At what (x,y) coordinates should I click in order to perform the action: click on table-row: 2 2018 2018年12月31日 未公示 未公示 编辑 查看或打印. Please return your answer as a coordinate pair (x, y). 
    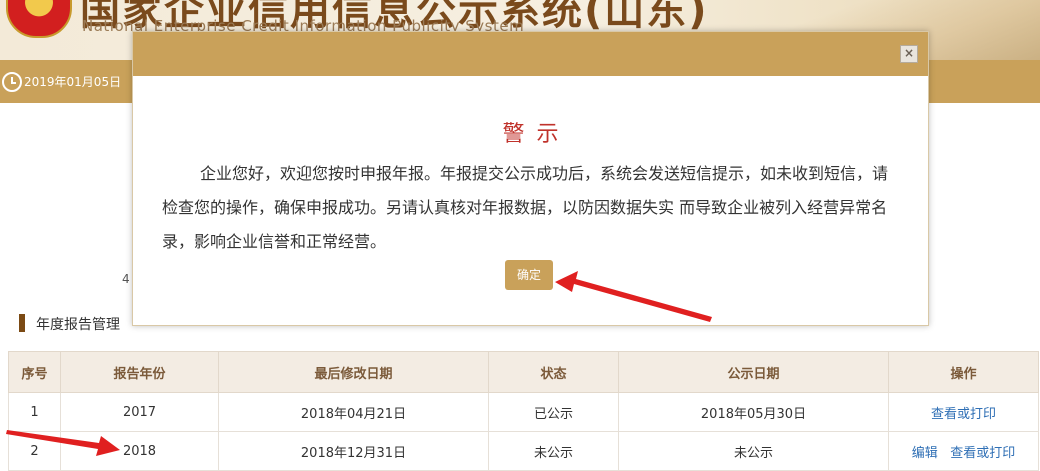
    Looking at the image, I should click on (523, 451).